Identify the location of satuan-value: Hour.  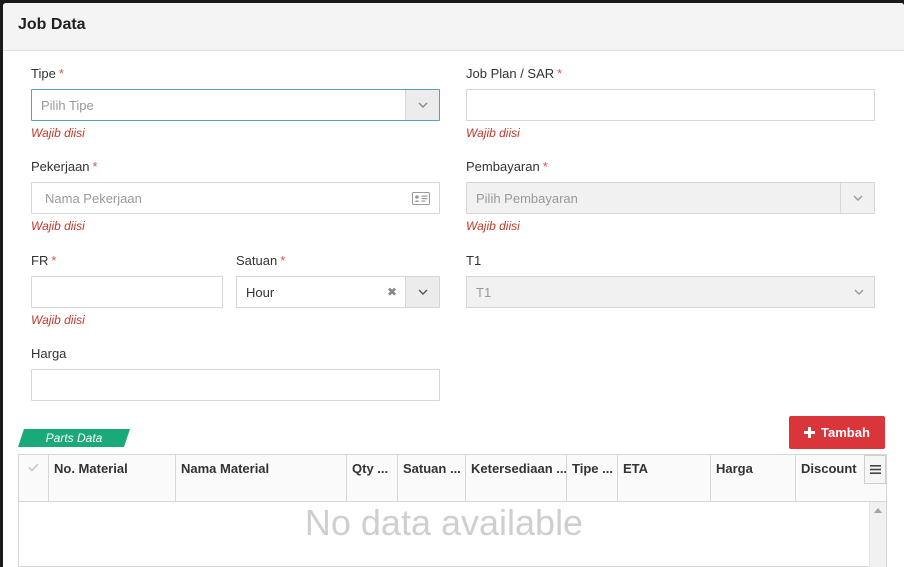
(260, 292).